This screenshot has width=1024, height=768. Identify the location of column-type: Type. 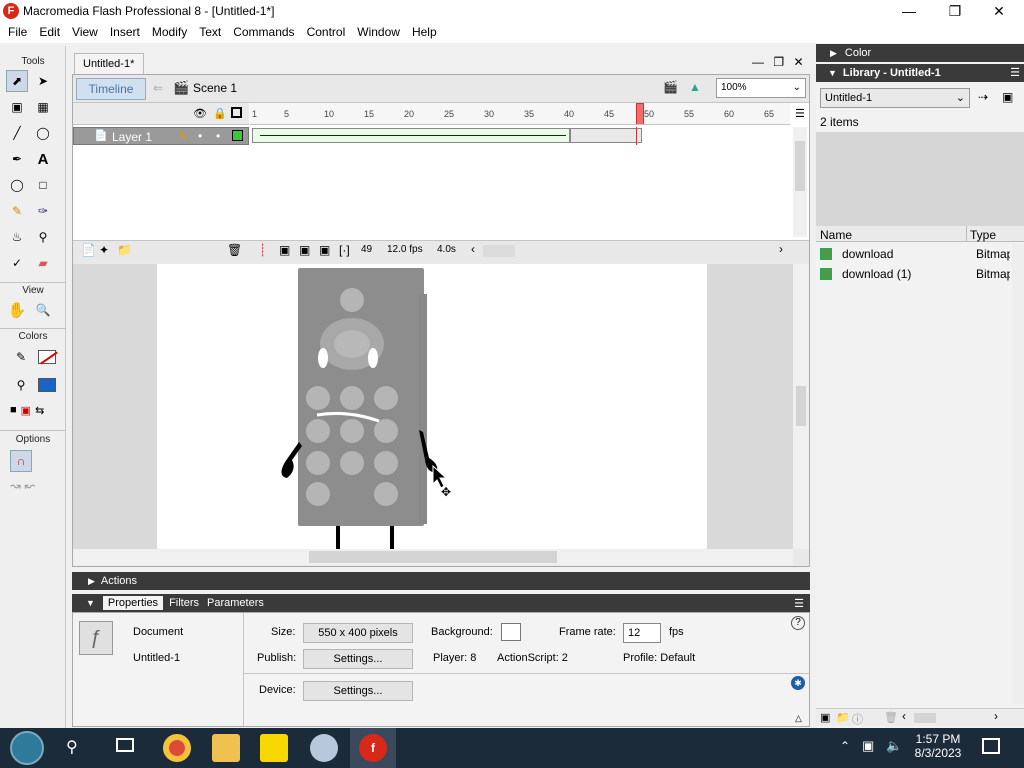
(983, 235).